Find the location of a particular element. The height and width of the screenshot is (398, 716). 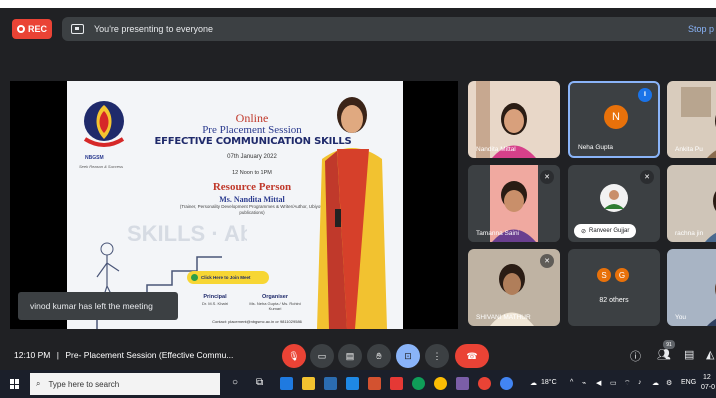

chat-icon: ▤ is located at coordinates (689, 354).